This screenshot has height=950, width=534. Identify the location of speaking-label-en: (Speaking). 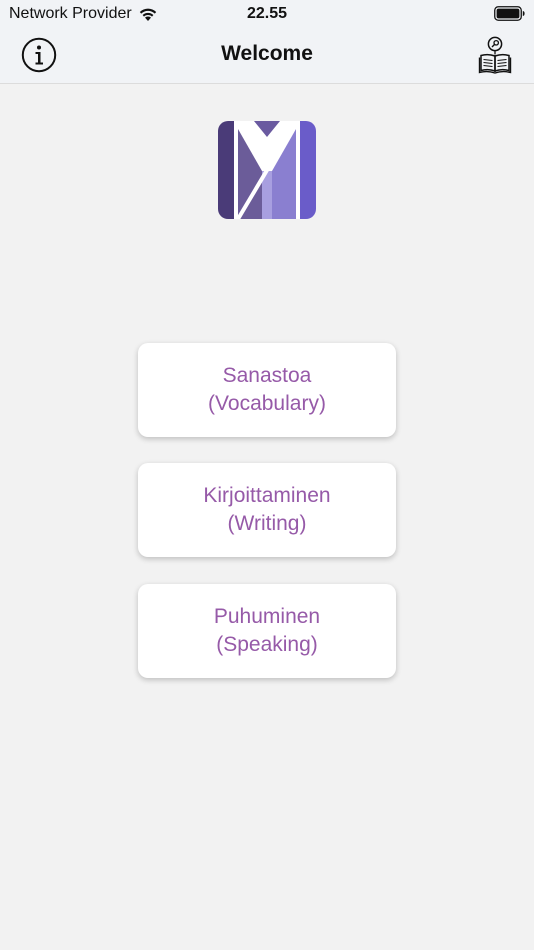
(267, 644).